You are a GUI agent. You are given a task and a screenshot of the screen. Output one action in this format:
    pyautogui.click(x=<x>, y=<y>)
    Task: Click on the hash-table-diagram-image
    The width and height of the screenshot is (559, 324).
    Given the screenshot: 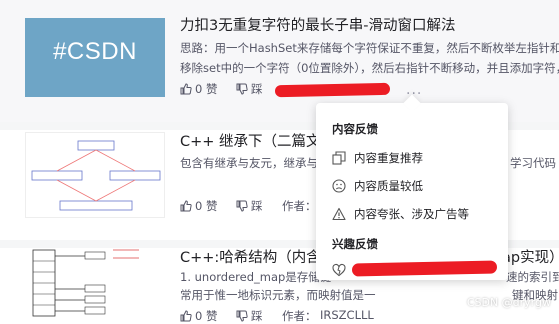 What is the action you would take?
    pyautogui.click(x=85, y=283)
    